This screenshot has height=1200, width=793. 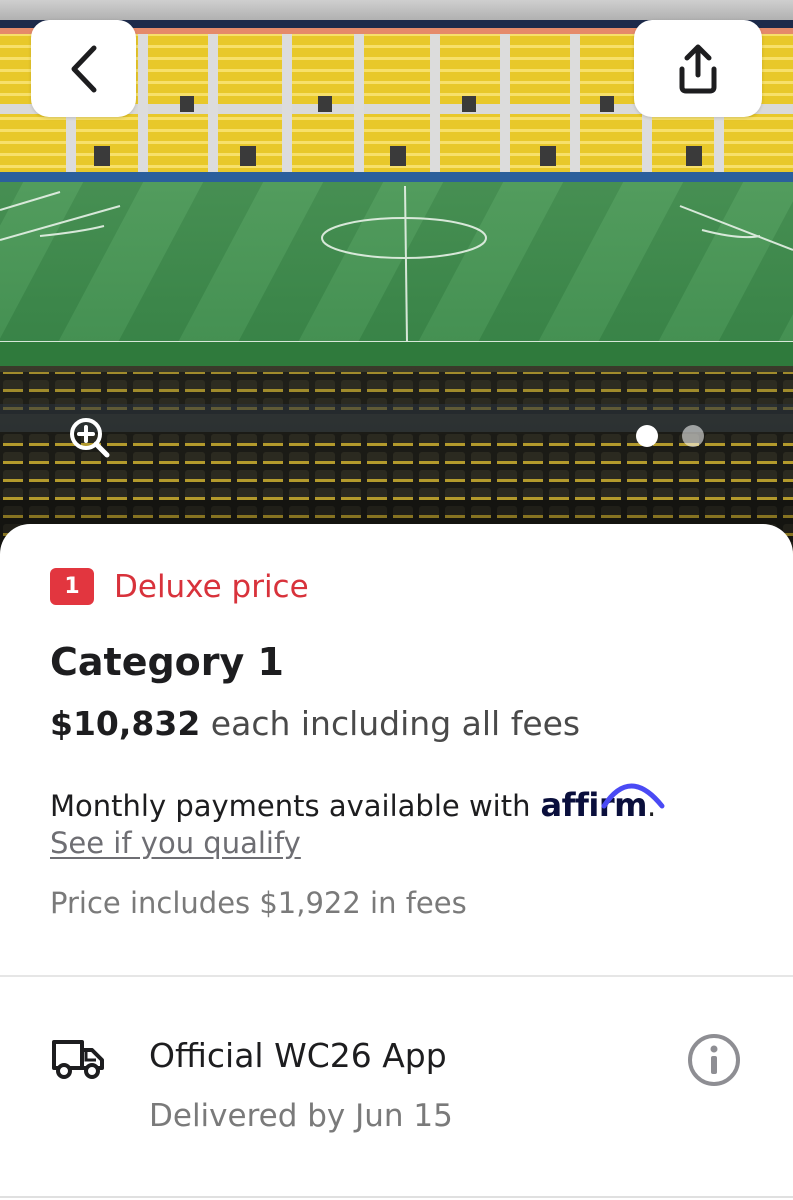 What do you see at coordinates (167, 662) in the screenshot?
I see `ticket-category-title: Category 1` at bounding box center [167, 662].